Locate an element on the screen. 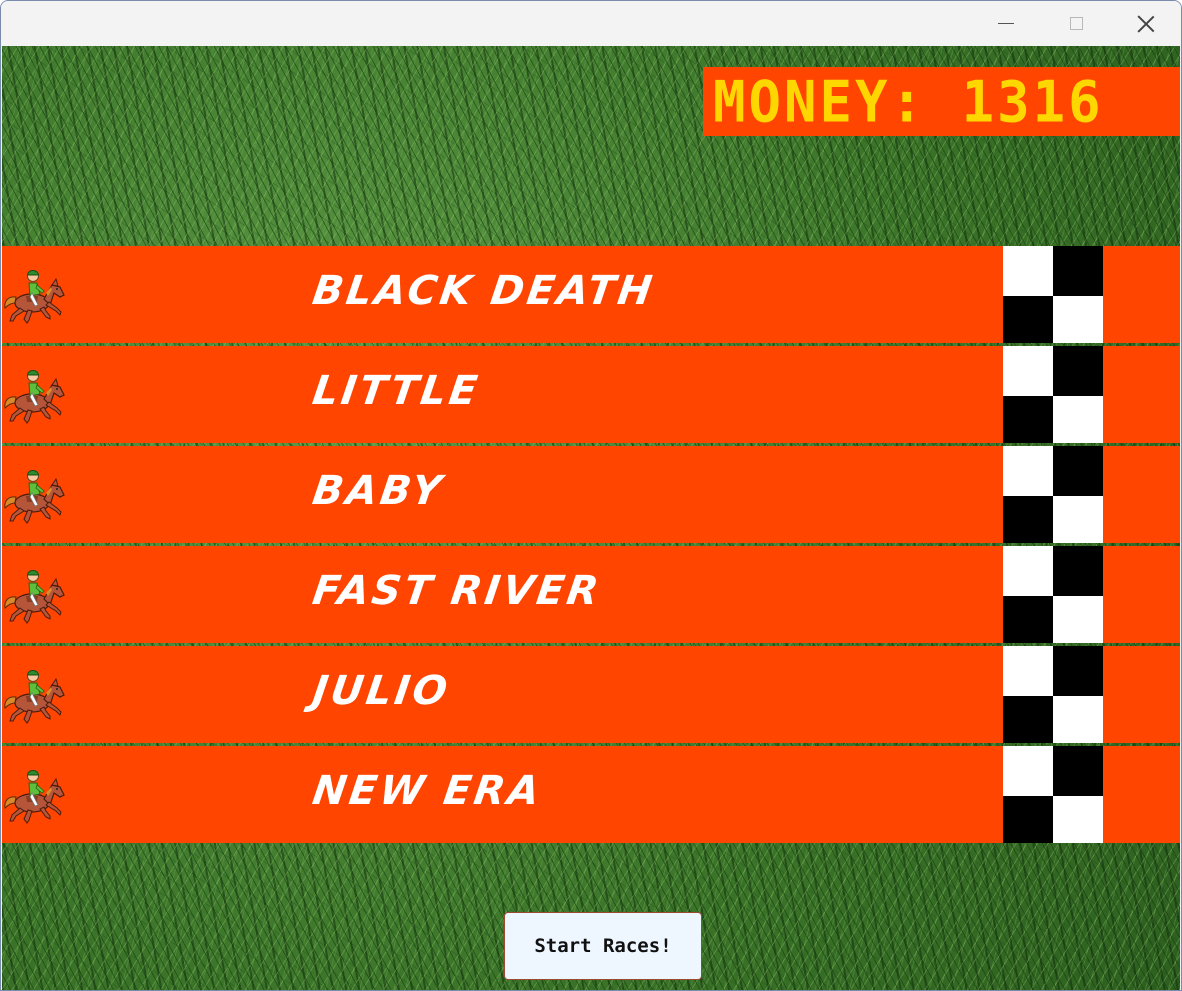  maximize-button is located at coordinates (1076, 23).